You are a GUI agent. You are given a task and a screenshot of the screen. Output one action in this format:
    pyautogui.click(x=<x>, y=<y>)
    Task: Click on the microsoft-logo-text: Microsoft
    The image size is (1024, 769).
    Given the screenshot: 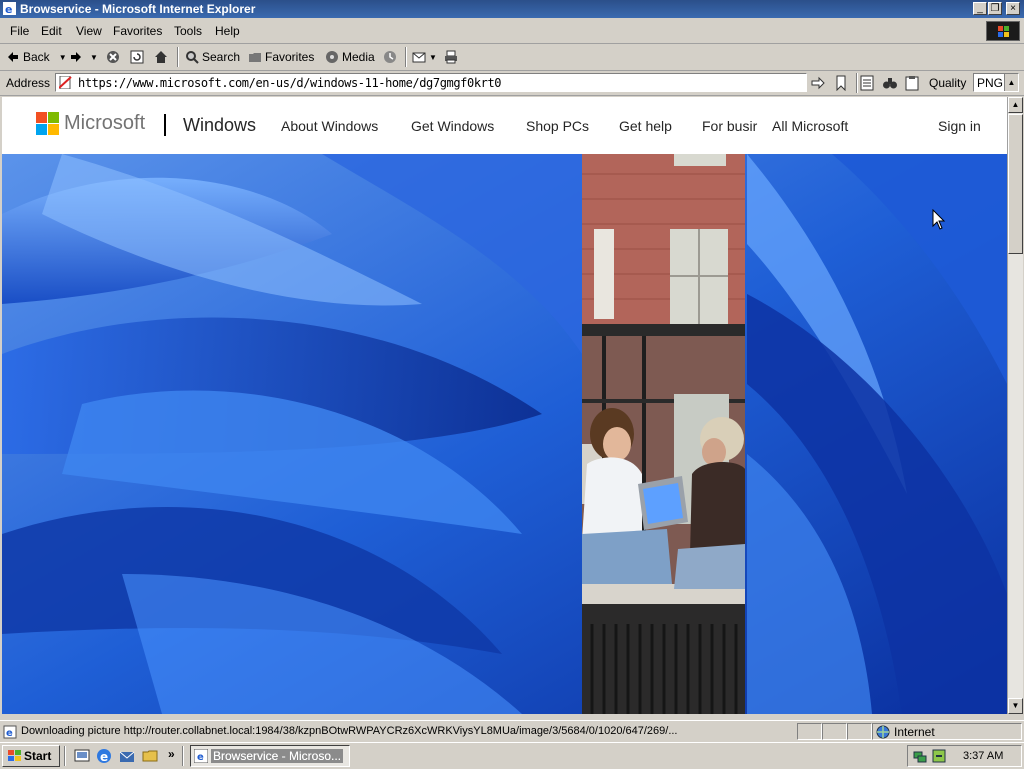 What is the action you would take?
    pyautogui.click(x=104, y=123)
    